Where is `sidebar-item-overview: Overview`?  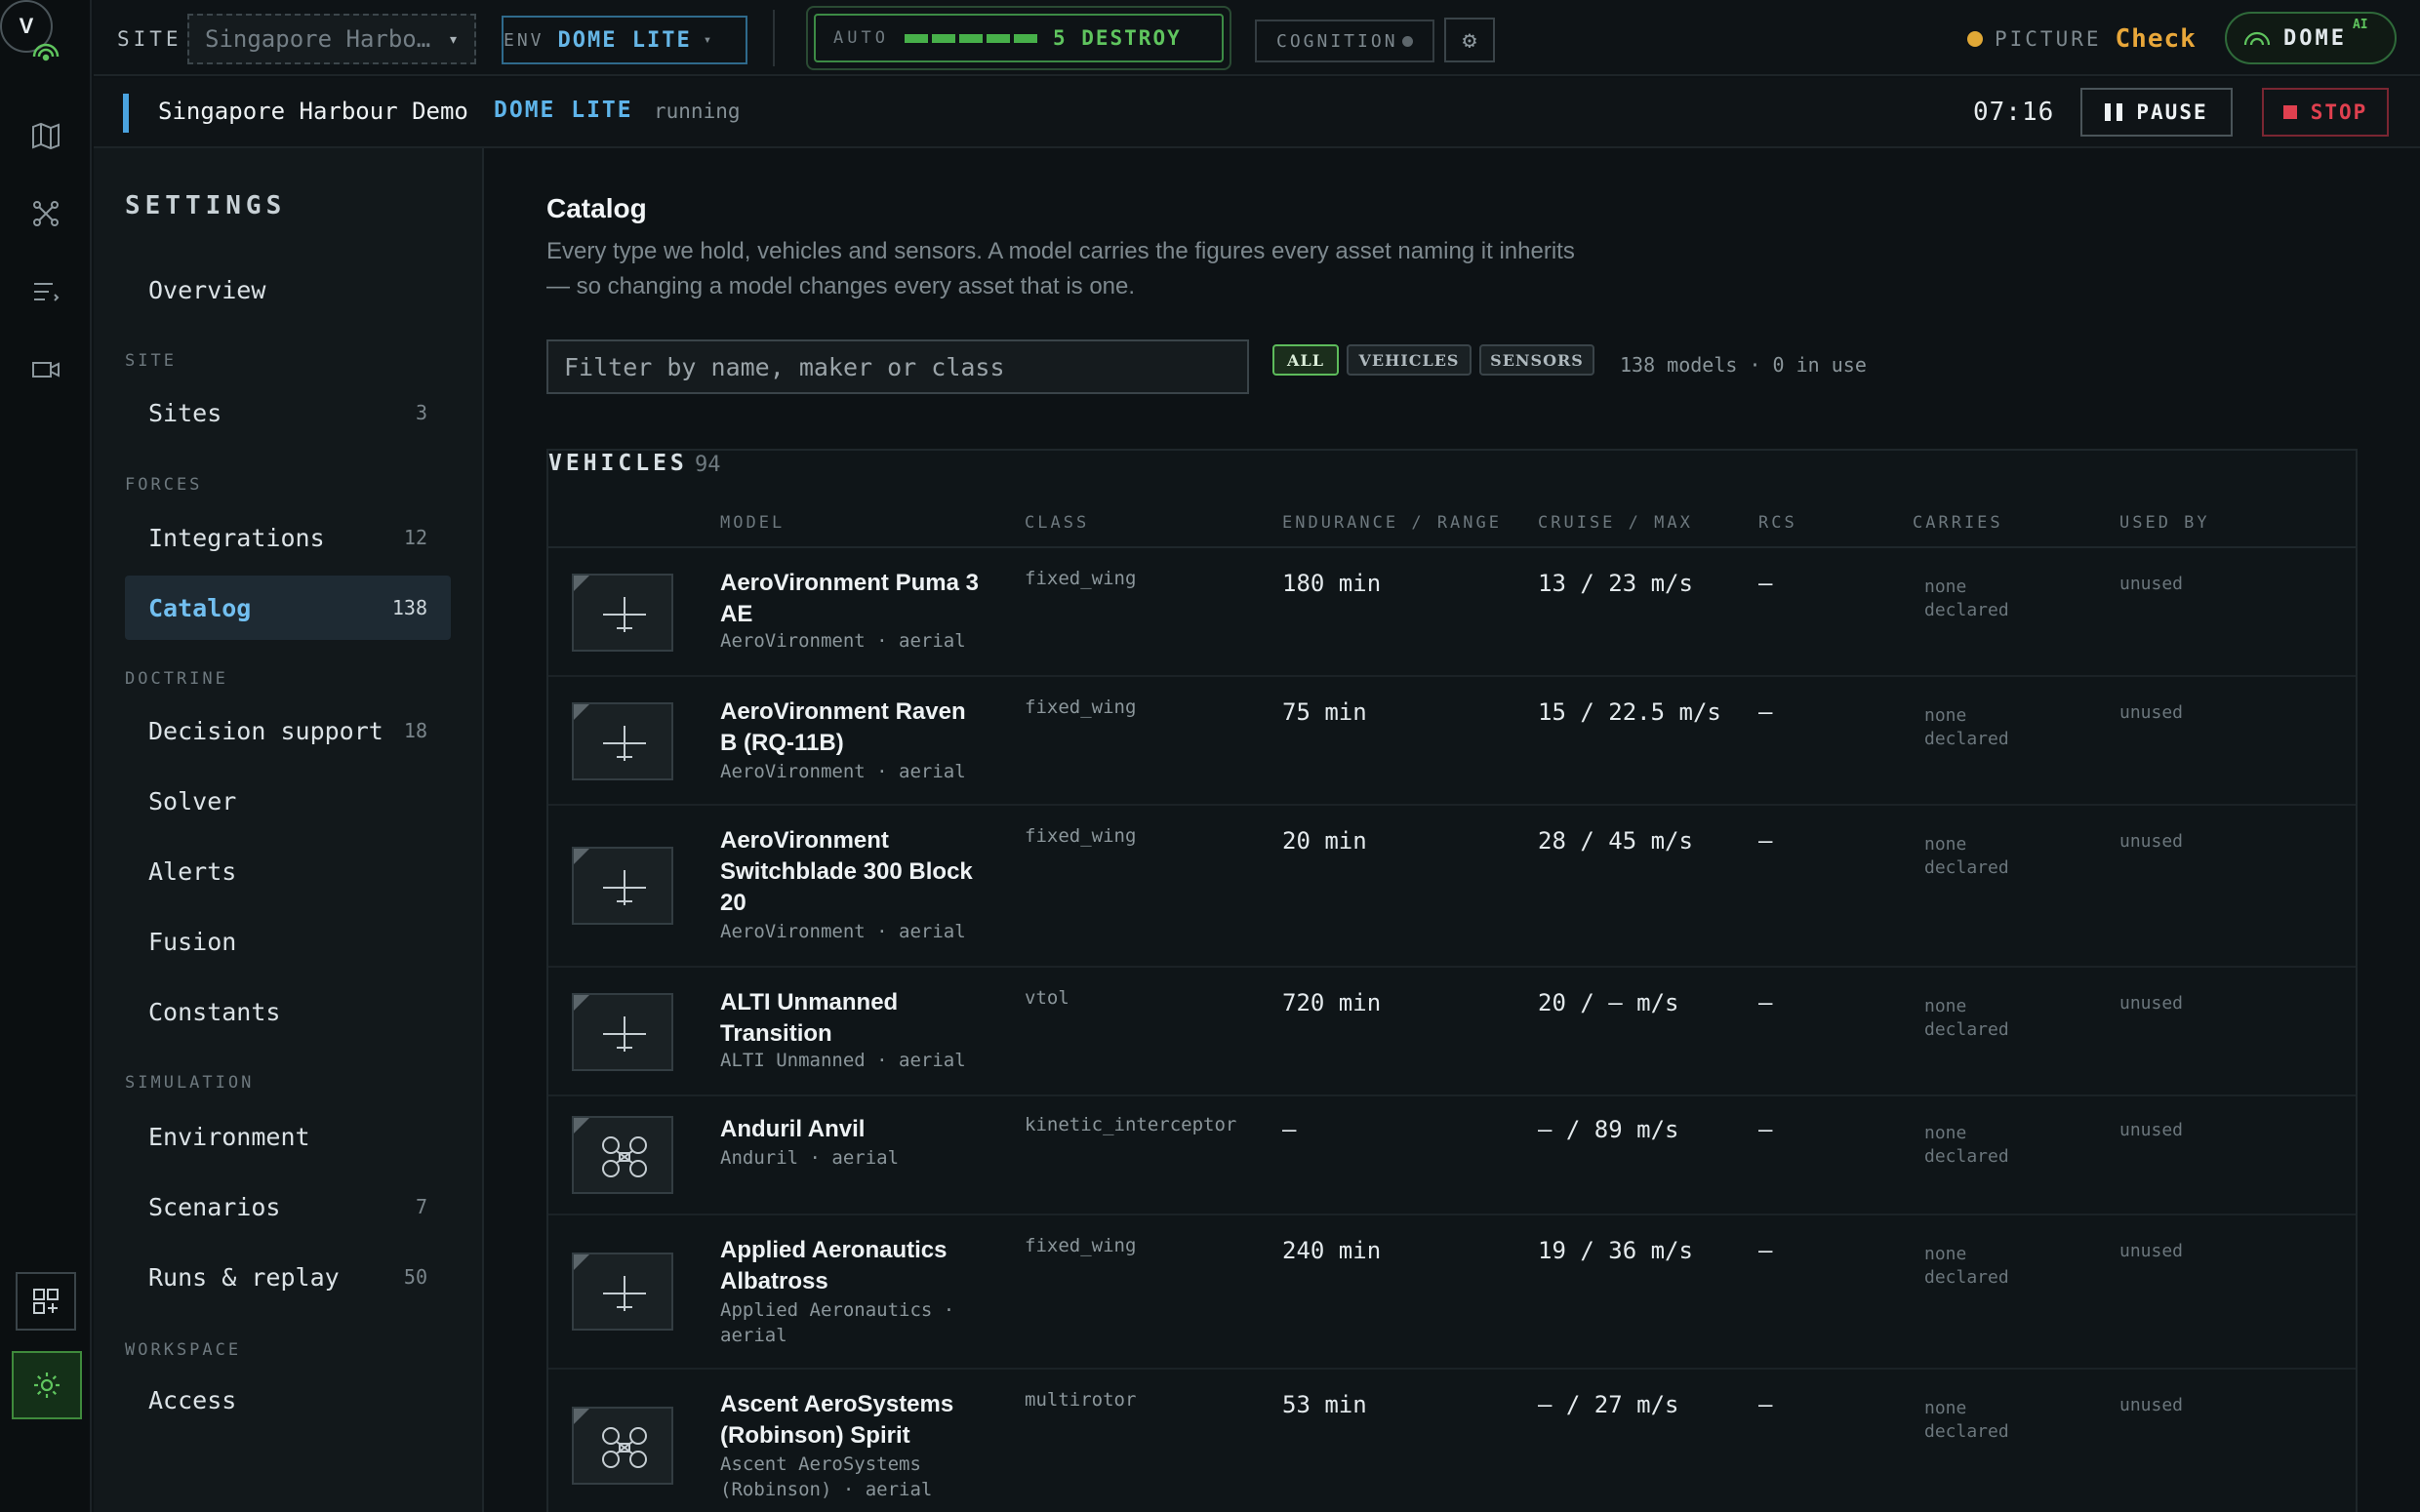
sidebar-item-overview: Overview is located at coordinates (288, 290).